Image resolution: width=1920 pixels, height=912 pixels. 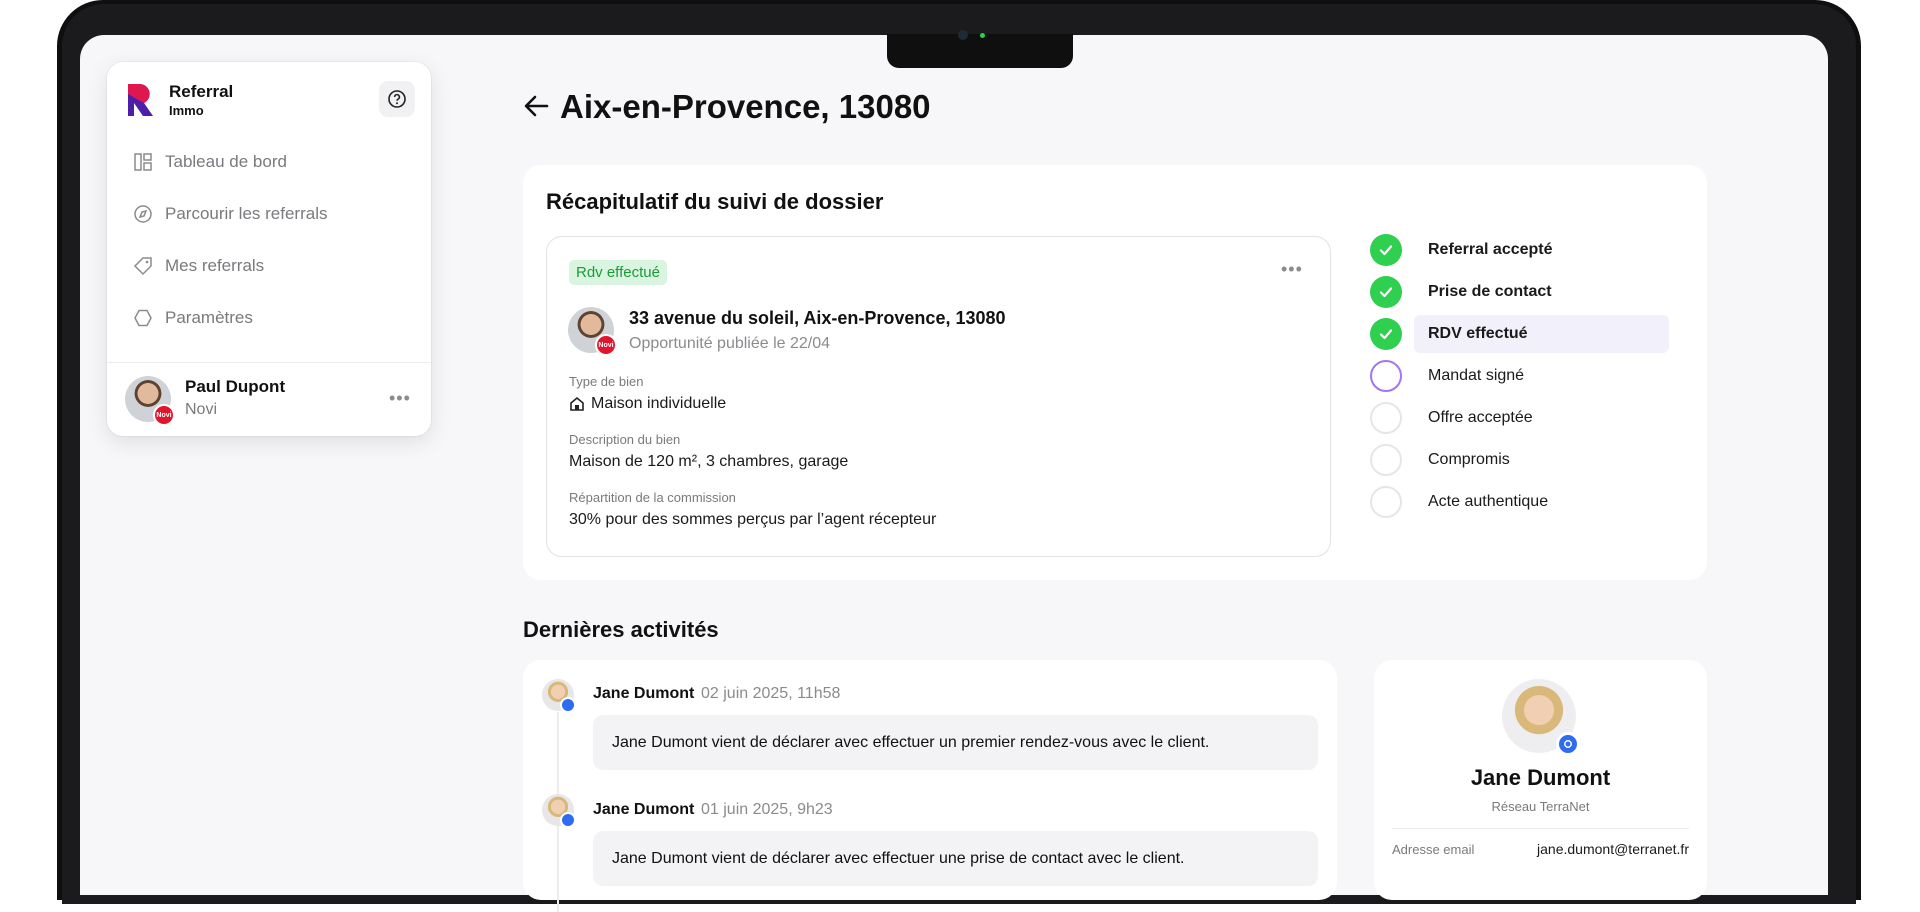 I want to click on step-offre-acceptee: Offre acceptée, so click(x=1525, y=418).